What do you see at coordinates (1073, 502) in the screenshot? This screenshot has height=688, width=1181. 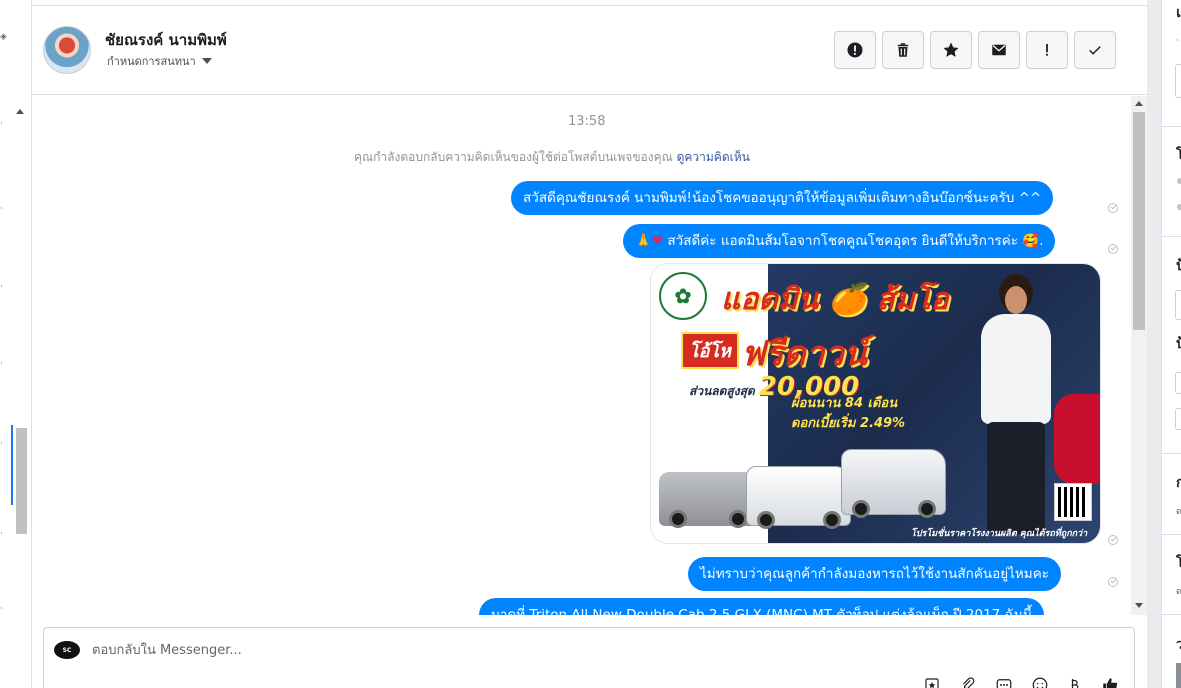 I see `qr-code` at bounding box center [1073, 502].